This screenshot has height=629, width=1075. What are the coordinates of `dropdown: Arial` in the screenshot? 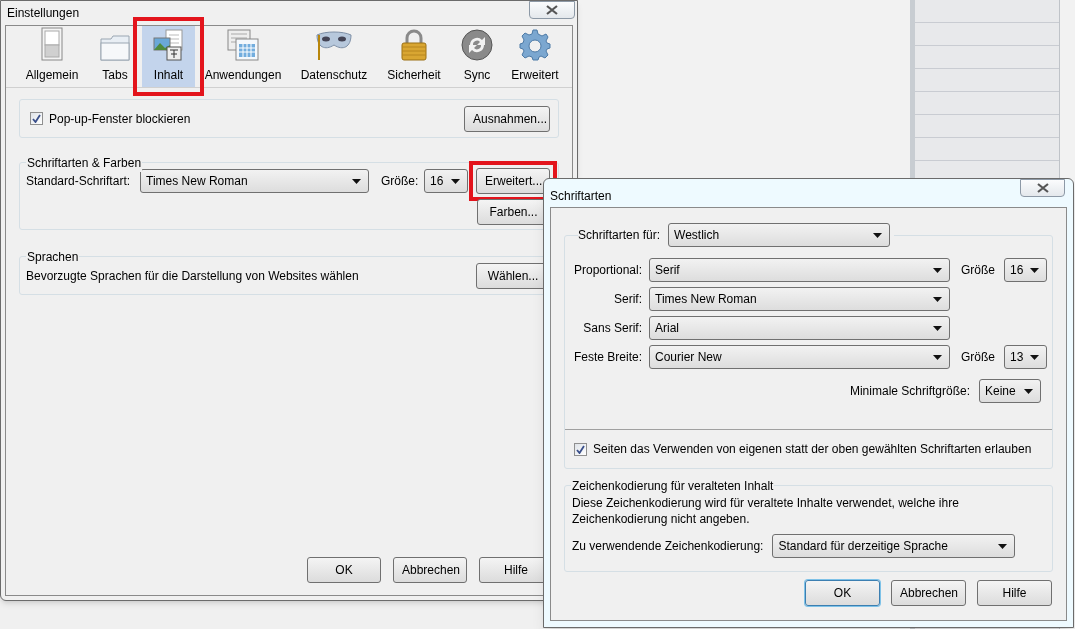 It's located at (799, 328).